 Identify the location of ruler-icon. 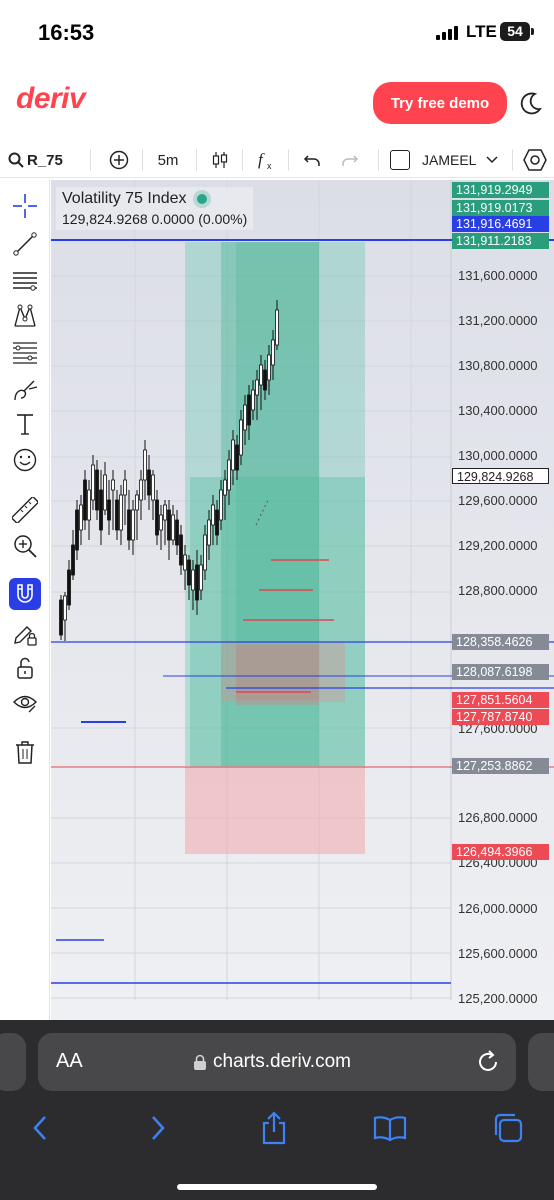
(25, 510).